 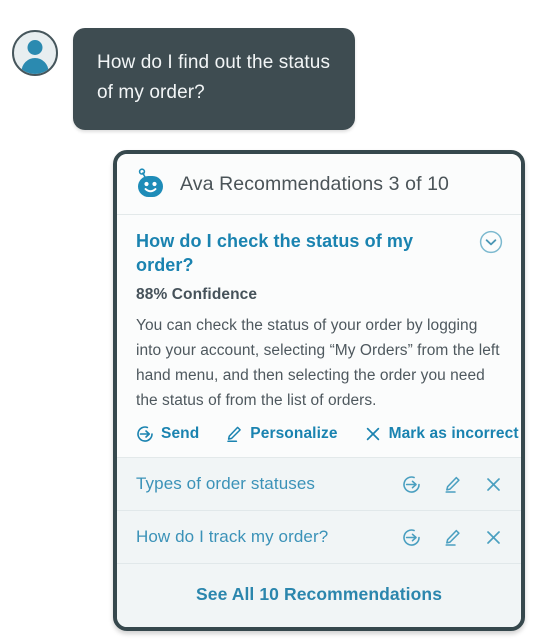 I want to click on expanded-recommendation-title: How do I check the status of my order?, so click(x=307, y=253).